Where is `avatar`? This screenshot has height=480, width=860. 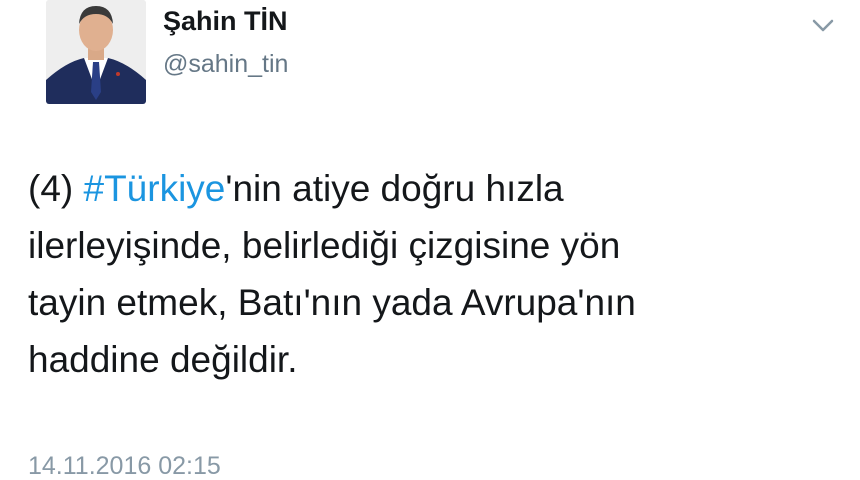
avatar is located at coordinates (96, 52).